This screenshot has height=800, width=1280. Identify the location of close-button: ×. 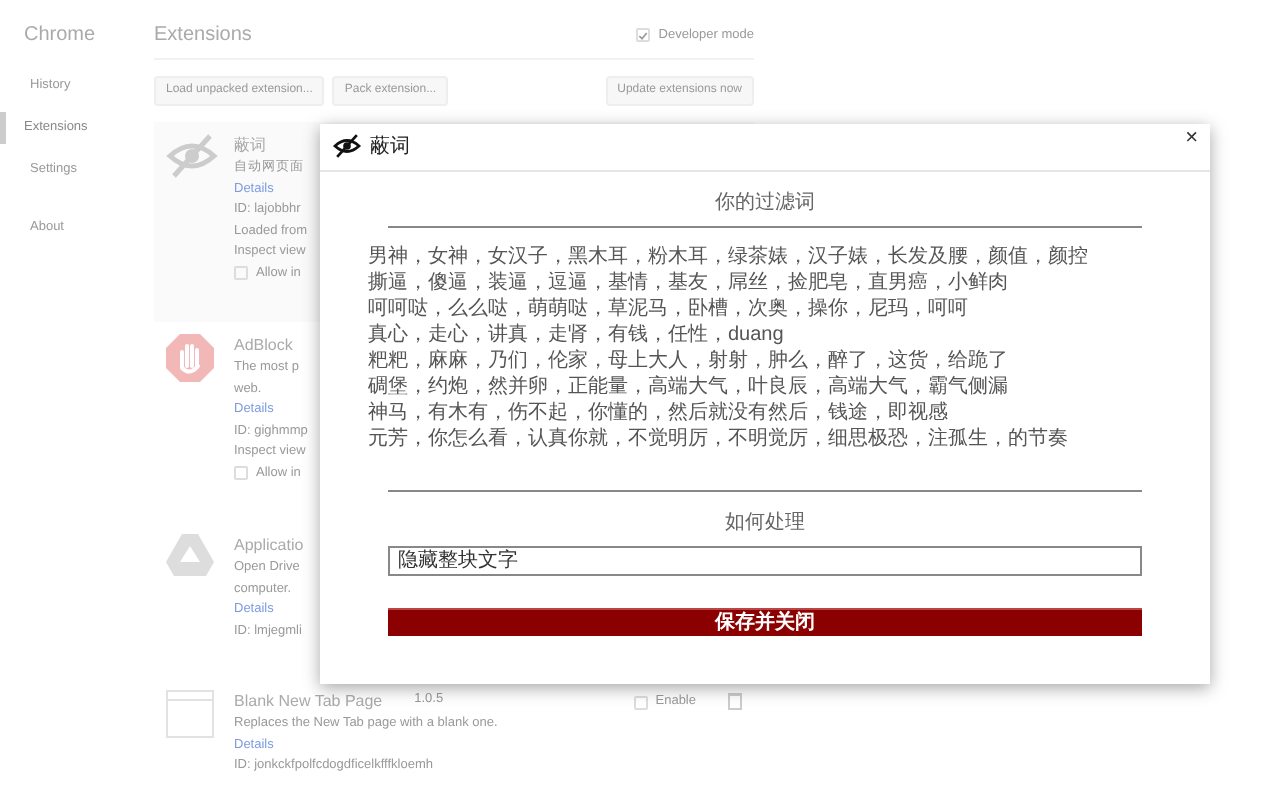
(1191, 139).